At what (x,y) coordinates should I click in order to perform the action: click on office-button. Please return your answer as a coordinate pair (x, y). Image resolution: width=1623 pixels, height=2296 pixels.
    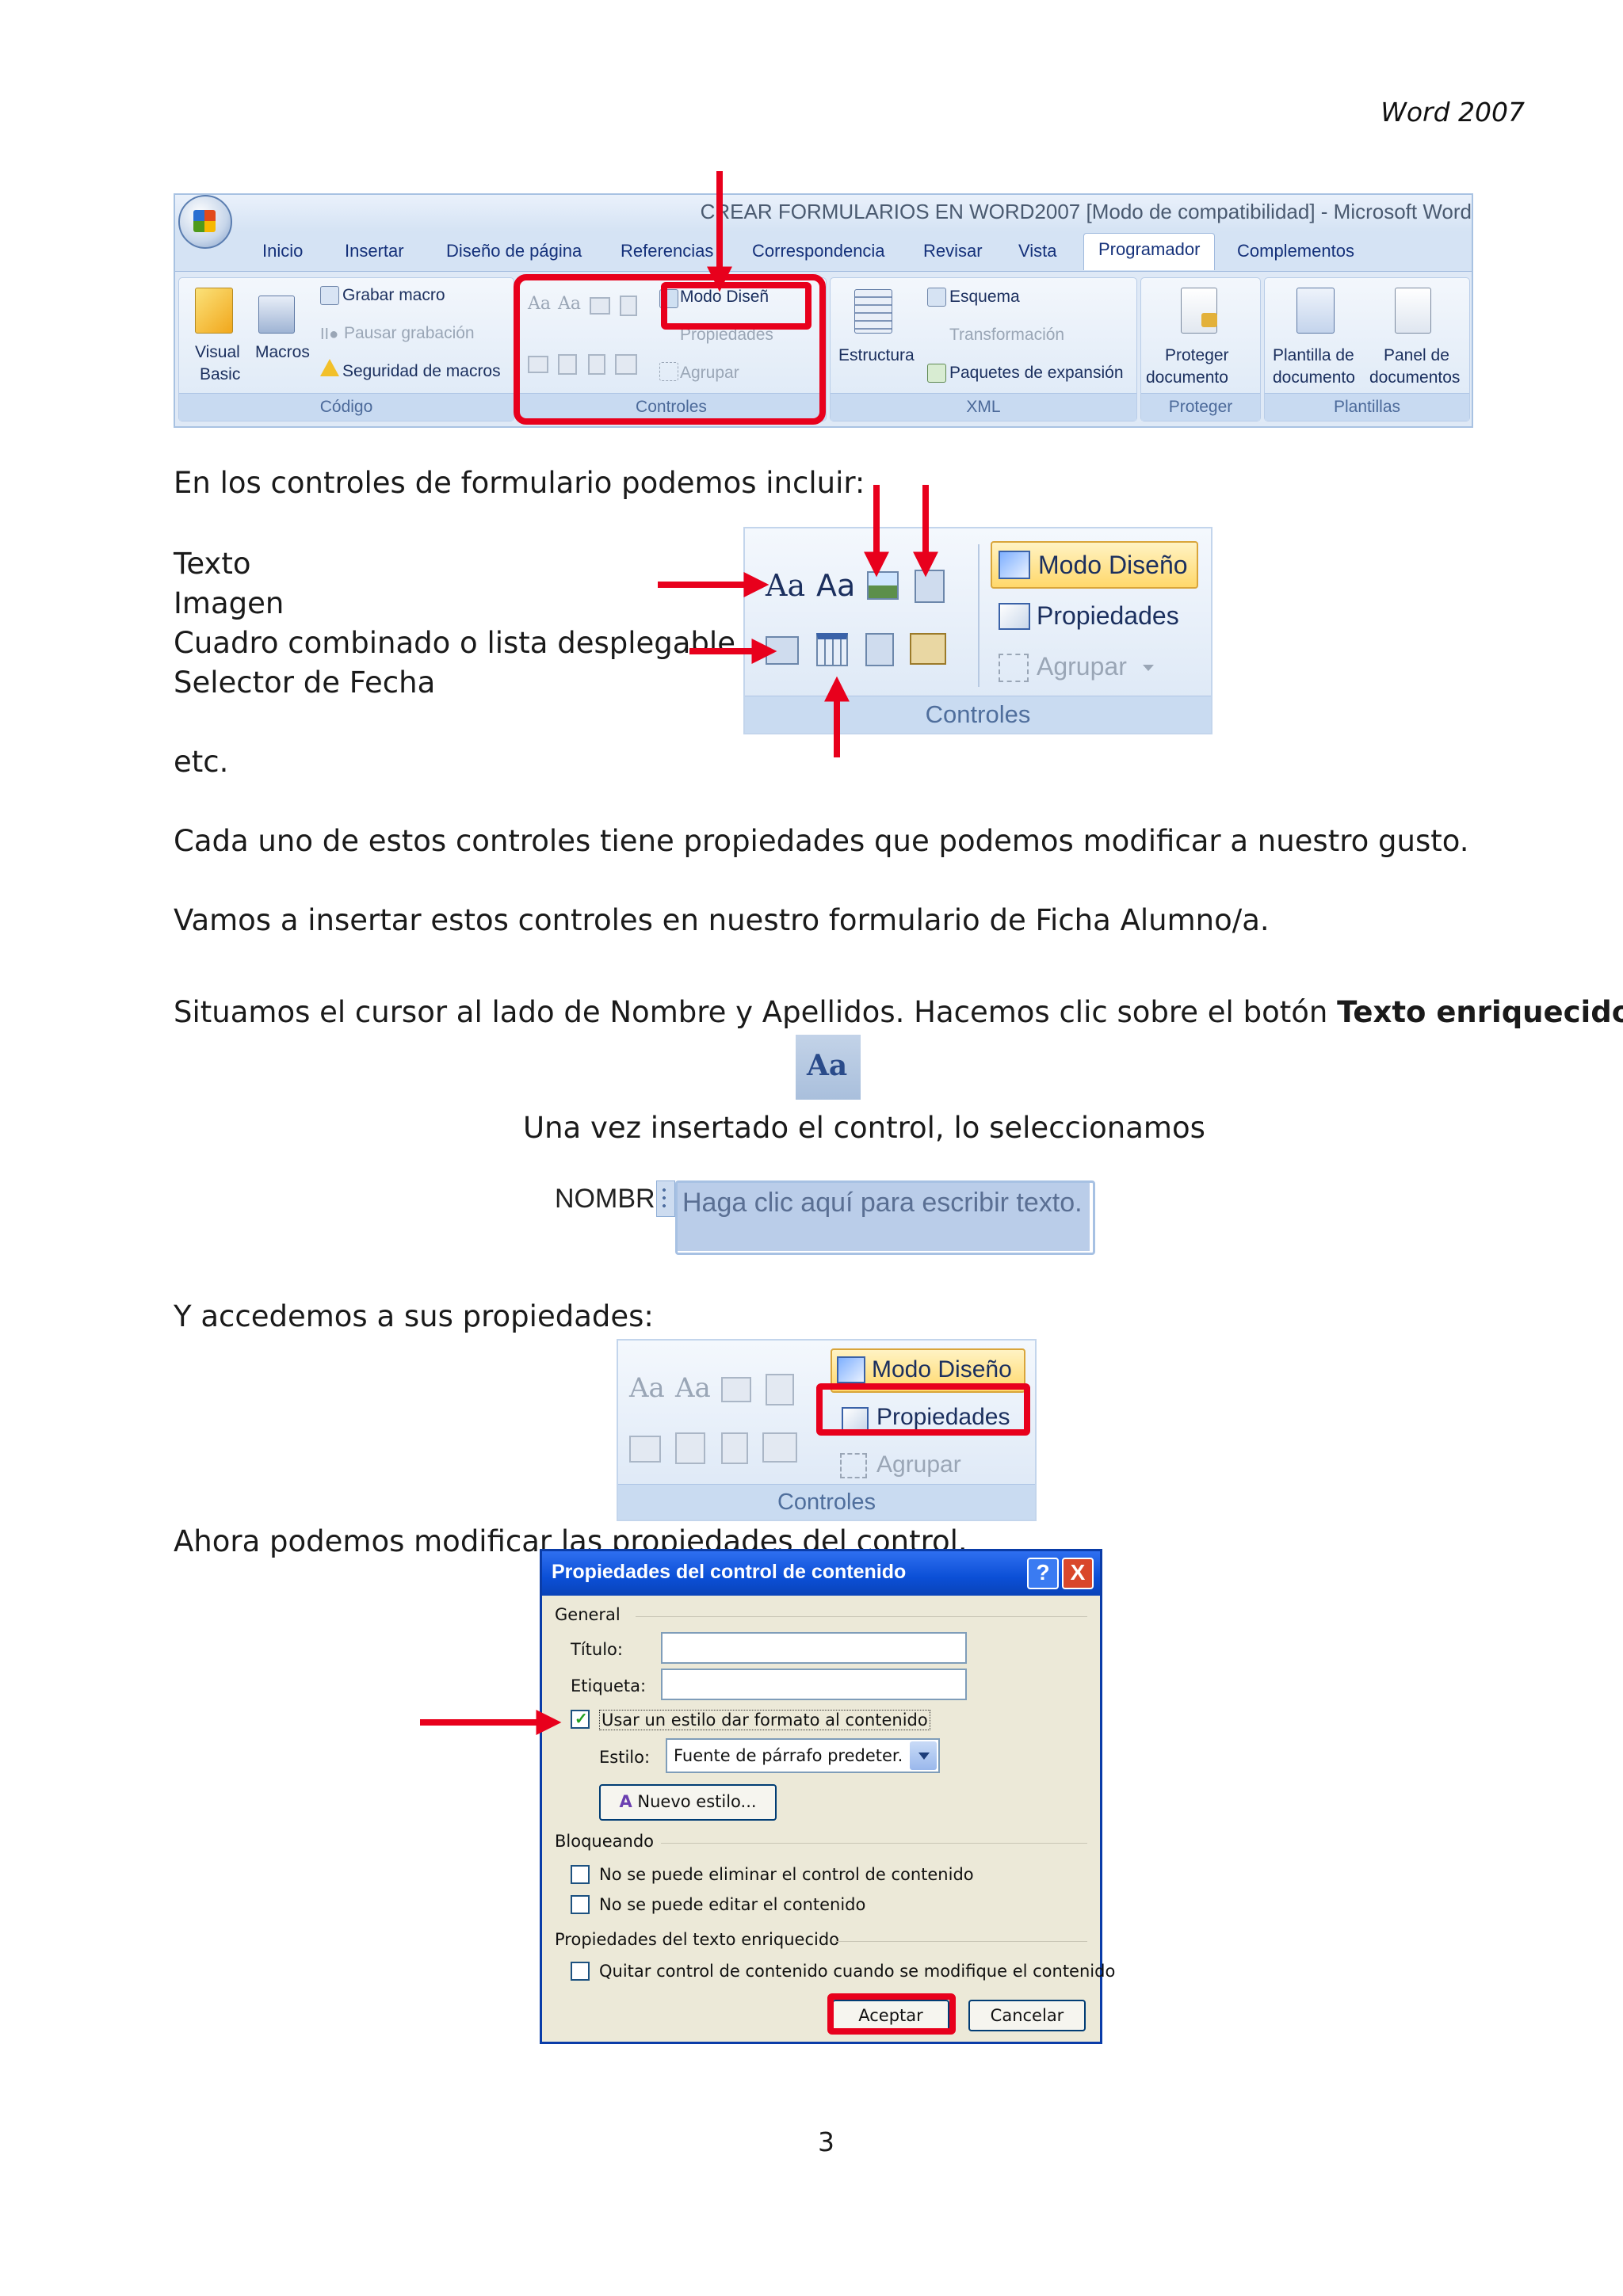
    Looking at the image, I should click on (205, 222).